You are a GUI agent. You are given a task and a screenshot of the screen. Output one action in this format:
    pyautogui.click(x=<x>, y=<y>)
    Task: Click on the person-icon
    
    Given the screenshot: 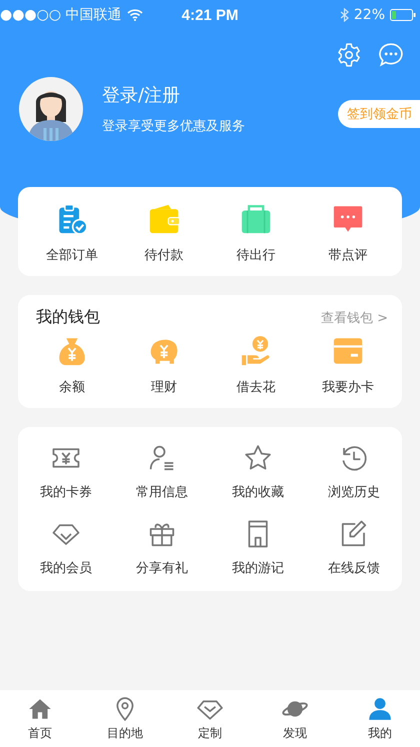 What is the action you would take?
    pyautogui.click(x=380, y=709)
    